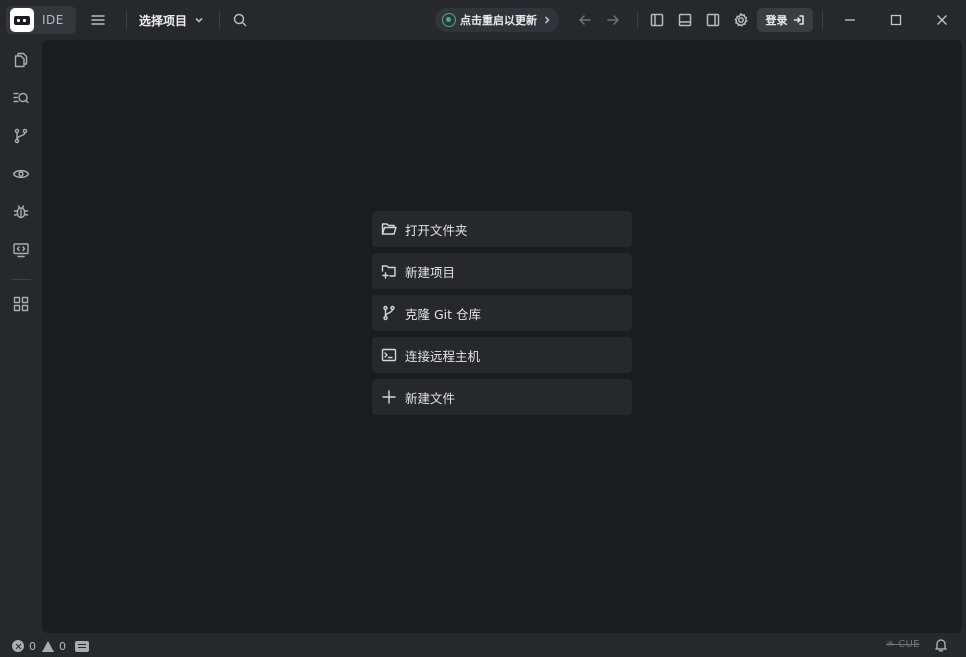 This screenshot has width=966, height=657. I want to click on gear-icon, so click(741, 20).